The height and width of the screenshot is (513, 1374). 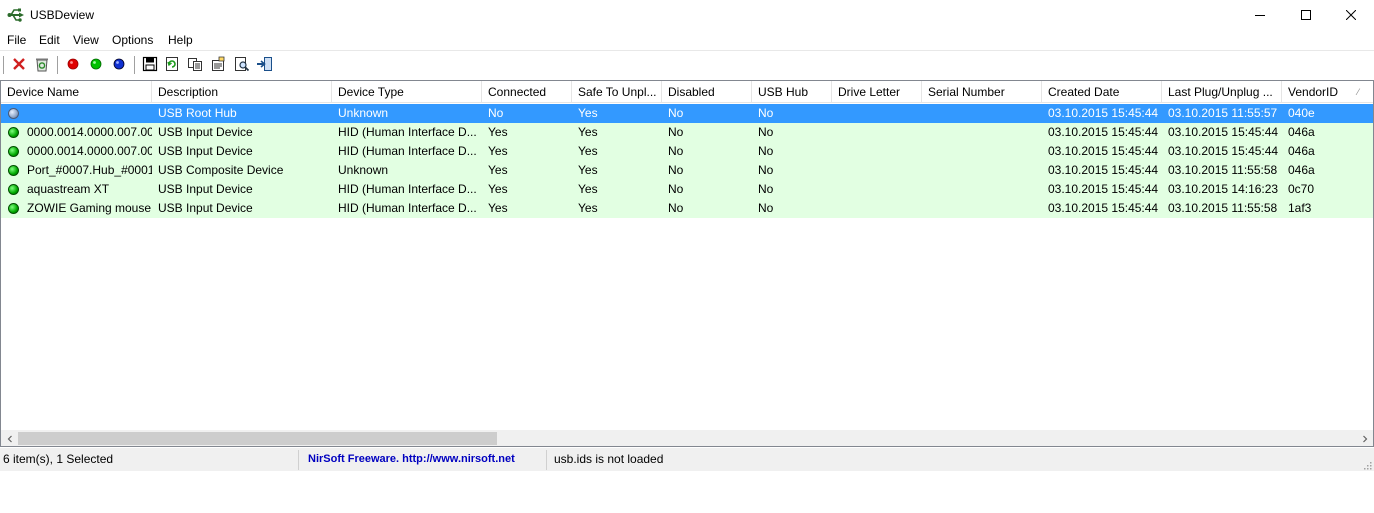 I want to click on enable-button, so click(x=96, y=65).